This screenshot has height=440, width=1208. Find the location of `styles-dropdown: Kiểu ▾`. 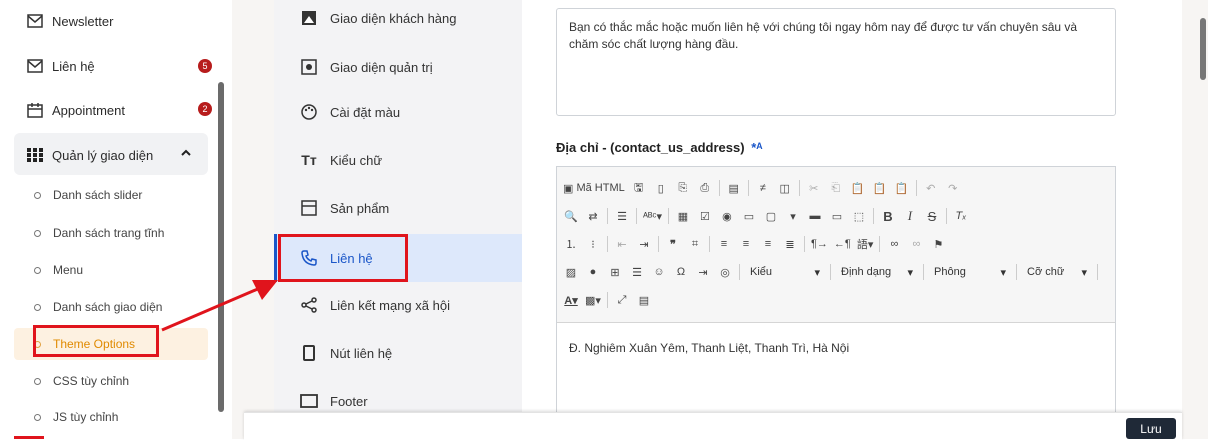

styles-dropdown: Kiểu ▾ is located at coordinates (785, 272).